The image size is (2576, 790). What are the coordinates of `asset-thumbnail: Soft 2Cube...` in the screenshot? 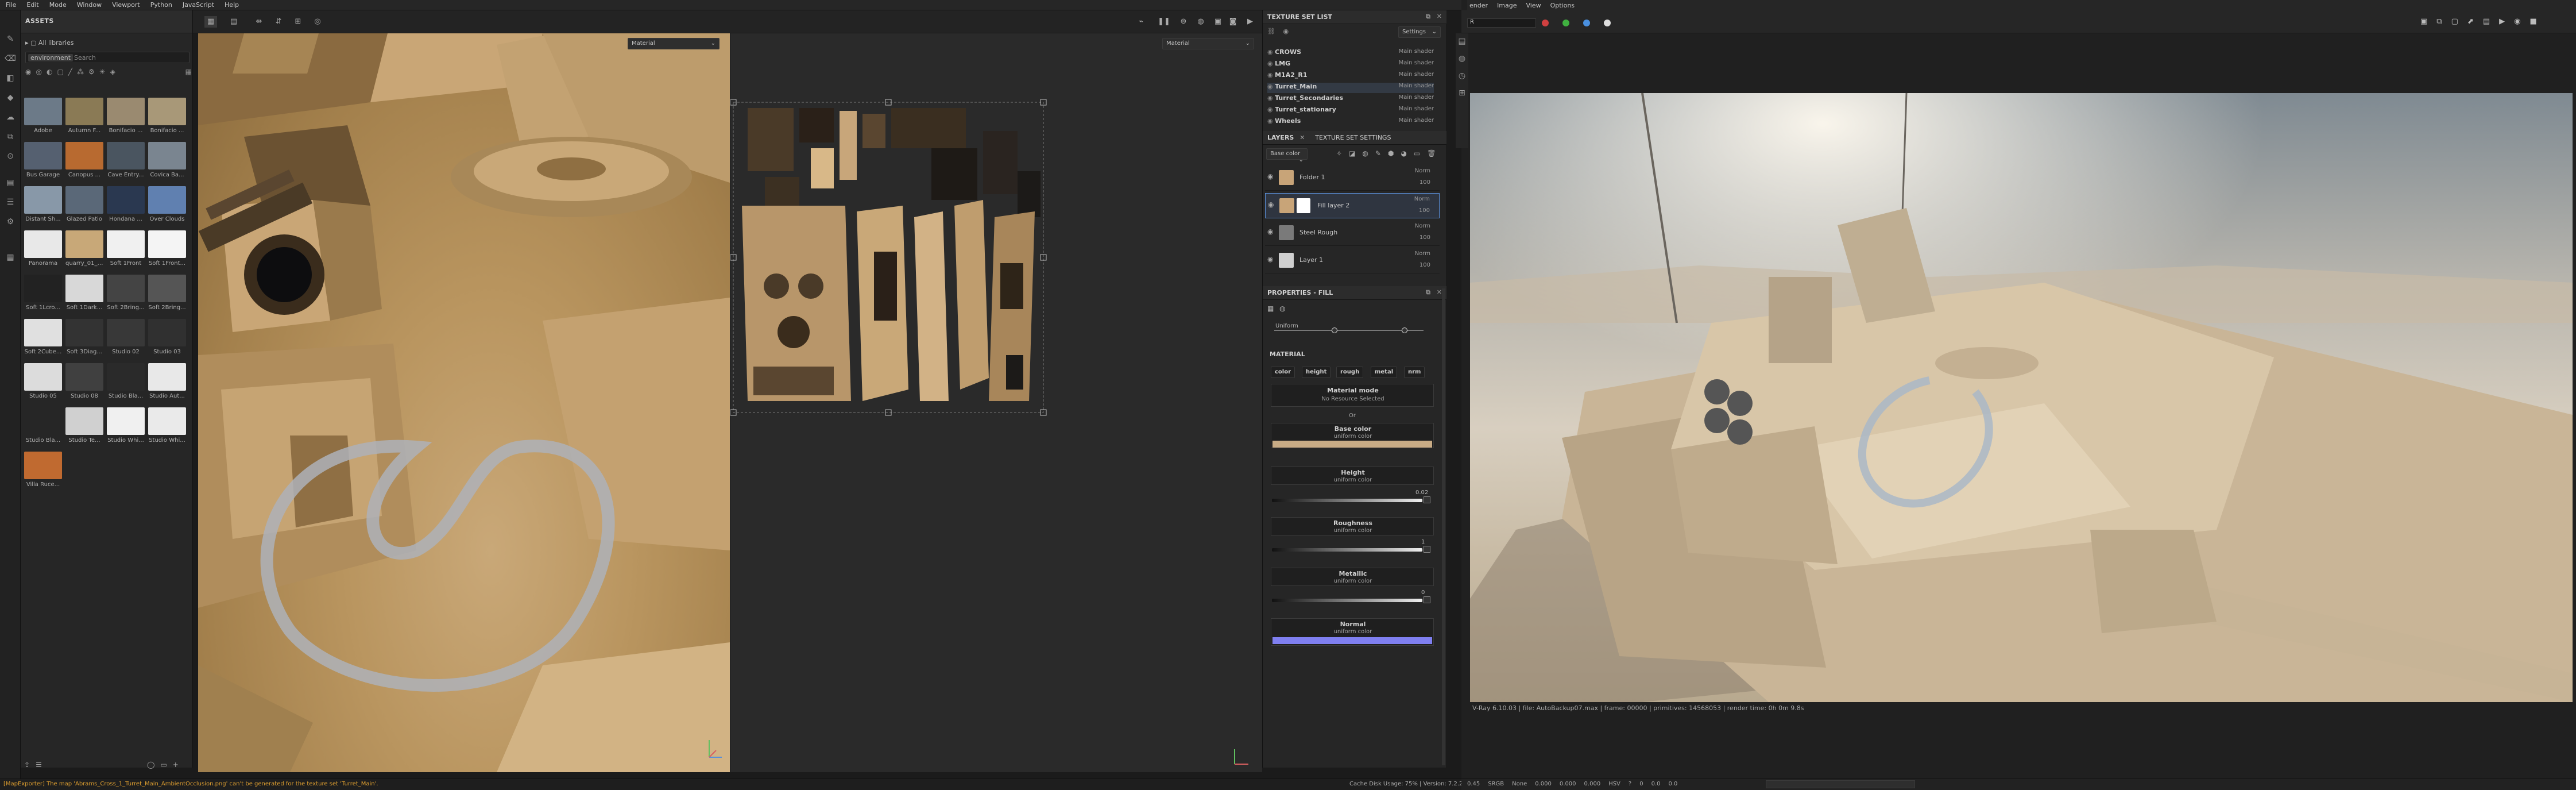 It's located at (43, 337).